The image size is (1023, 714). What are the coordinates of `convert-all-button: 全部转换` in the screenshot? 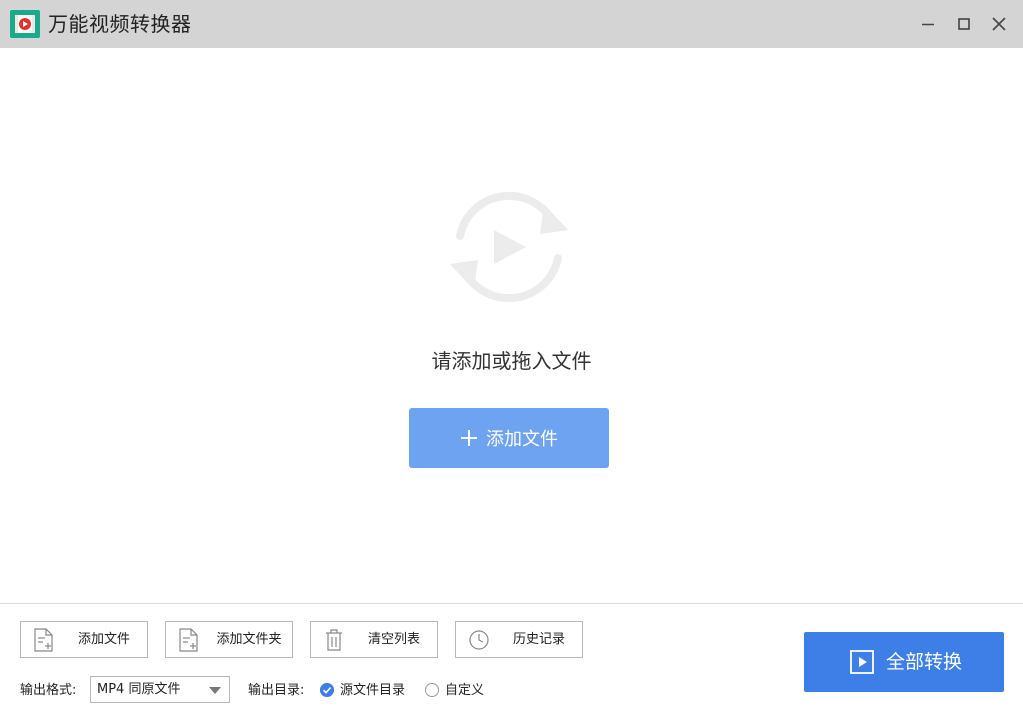 It's located at (904, 662).